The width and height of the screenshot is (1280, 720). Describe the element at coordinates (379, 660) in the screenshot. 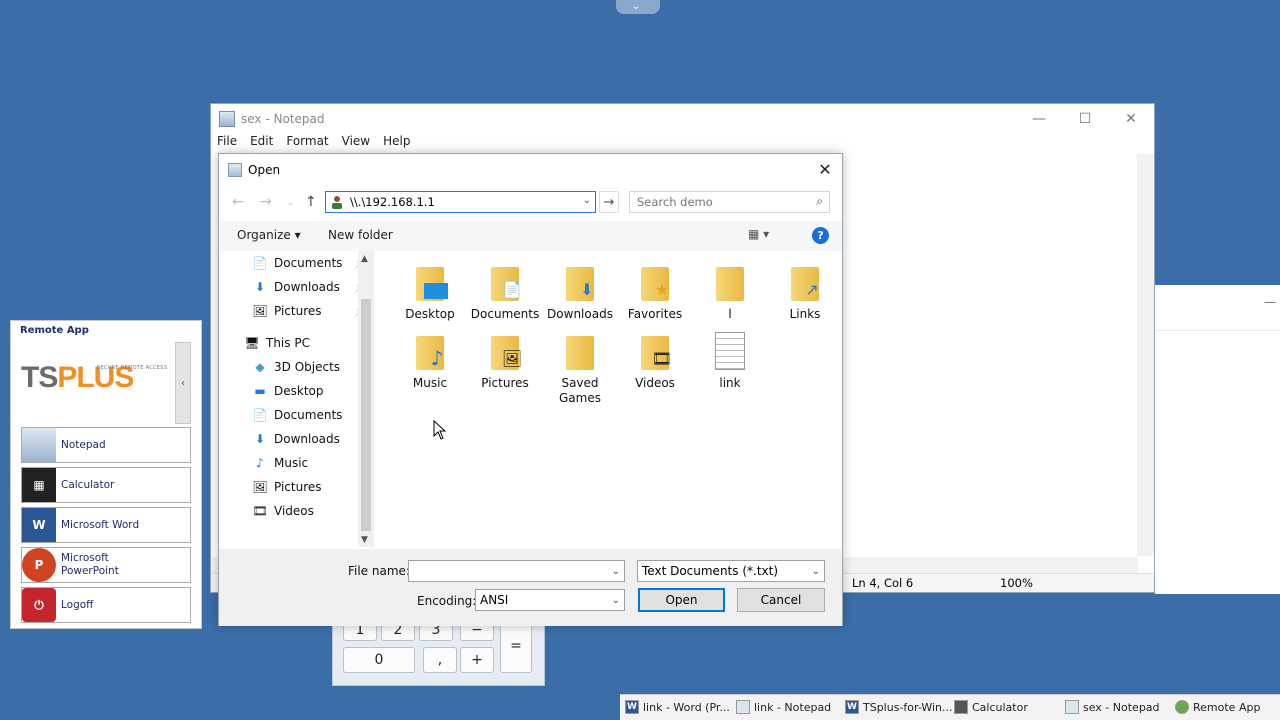

I see `calc-key-0: 0` at that location.